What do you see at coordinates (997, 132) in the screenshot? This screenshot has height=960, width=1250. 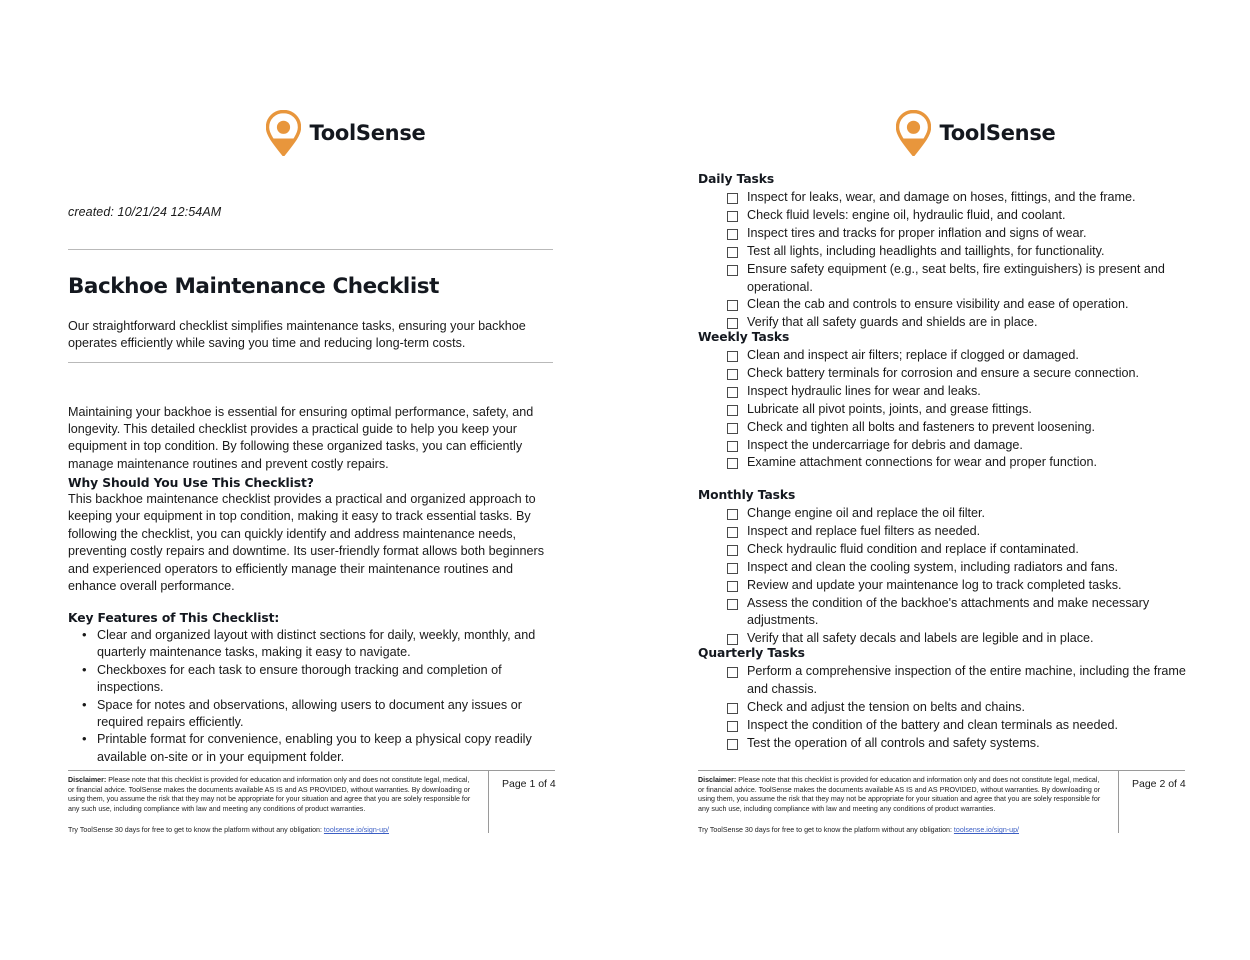 I see `brand-name: ToolSense` at bounding box center [997, 132].